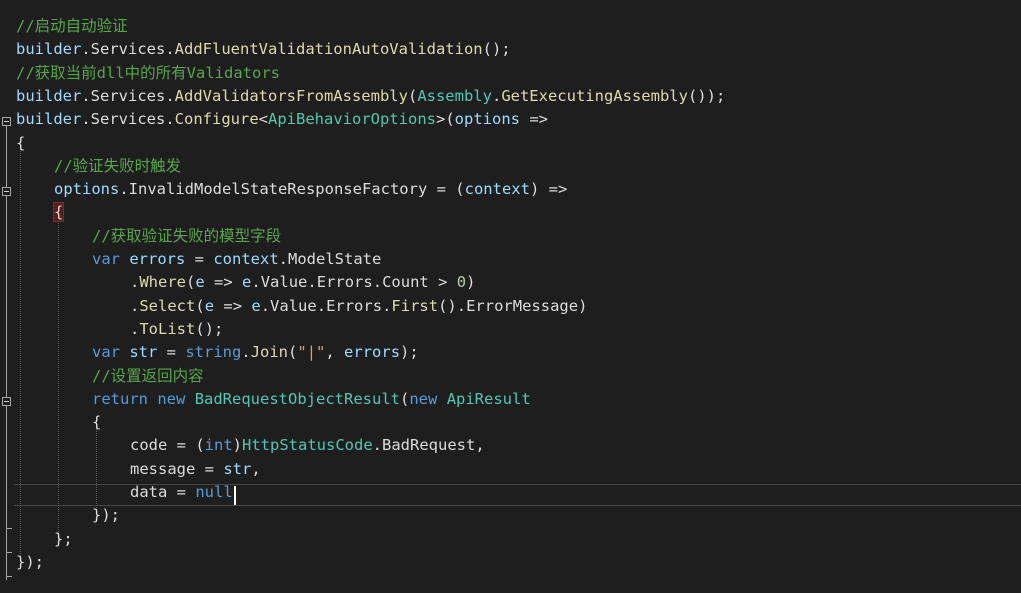 The image size is (1021, 593). I want to click on code-line: //设置返回内容, so click(148, 376).